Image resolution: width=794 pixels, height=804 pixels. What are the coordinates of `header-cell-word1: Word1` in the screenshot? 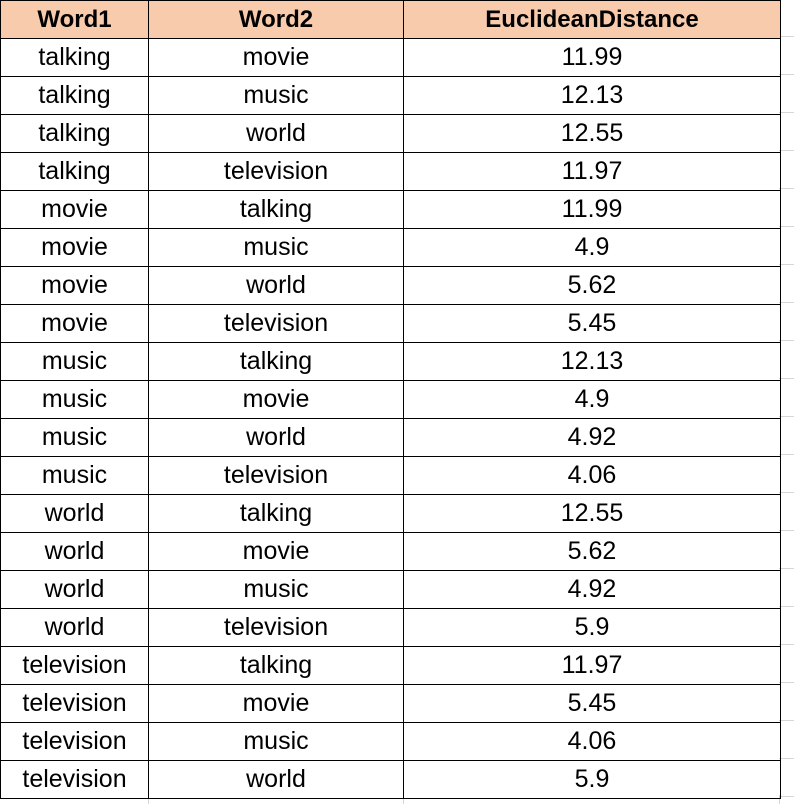 It's located at (74, 19).